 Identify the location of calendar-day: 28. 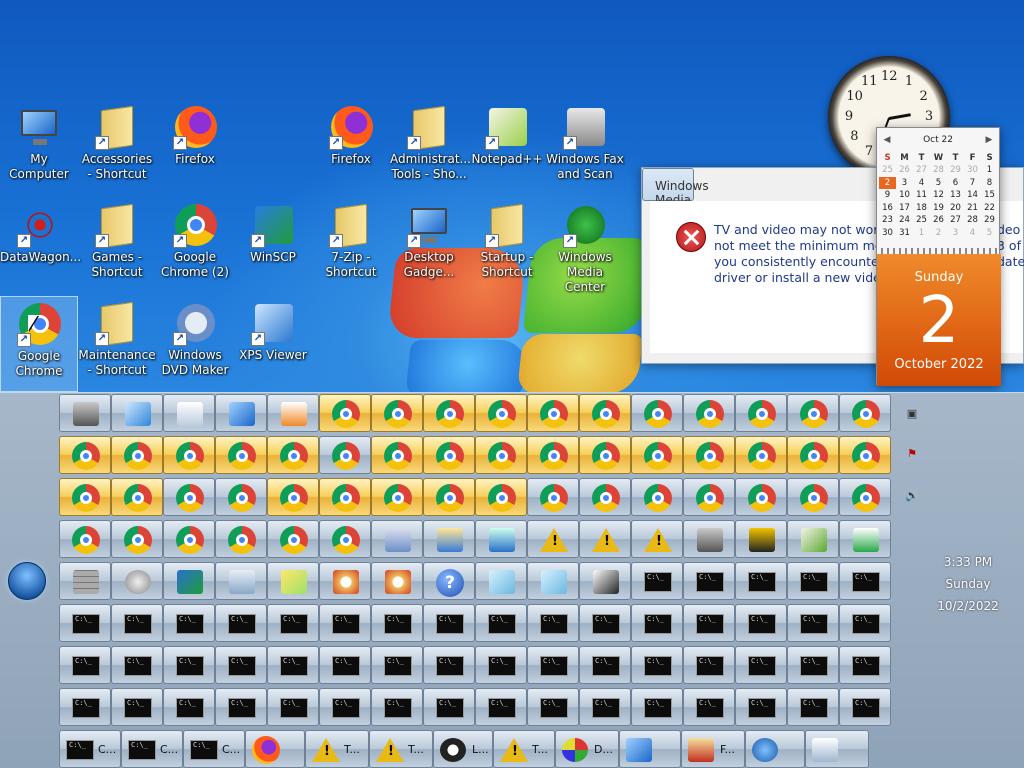
(972, 220).